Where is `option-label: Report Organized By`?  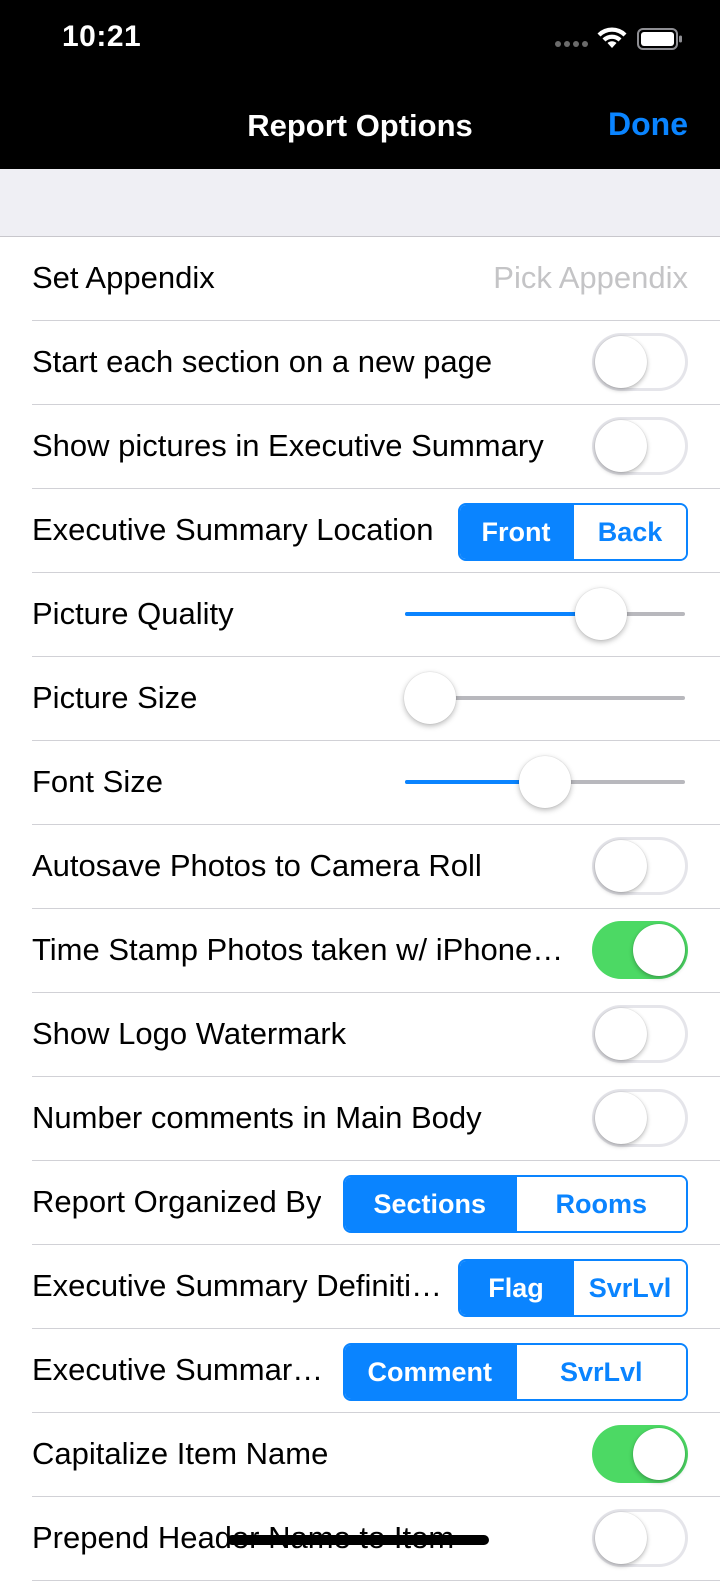
option-label: Report Organized By is located at coordinates (177, 1201).